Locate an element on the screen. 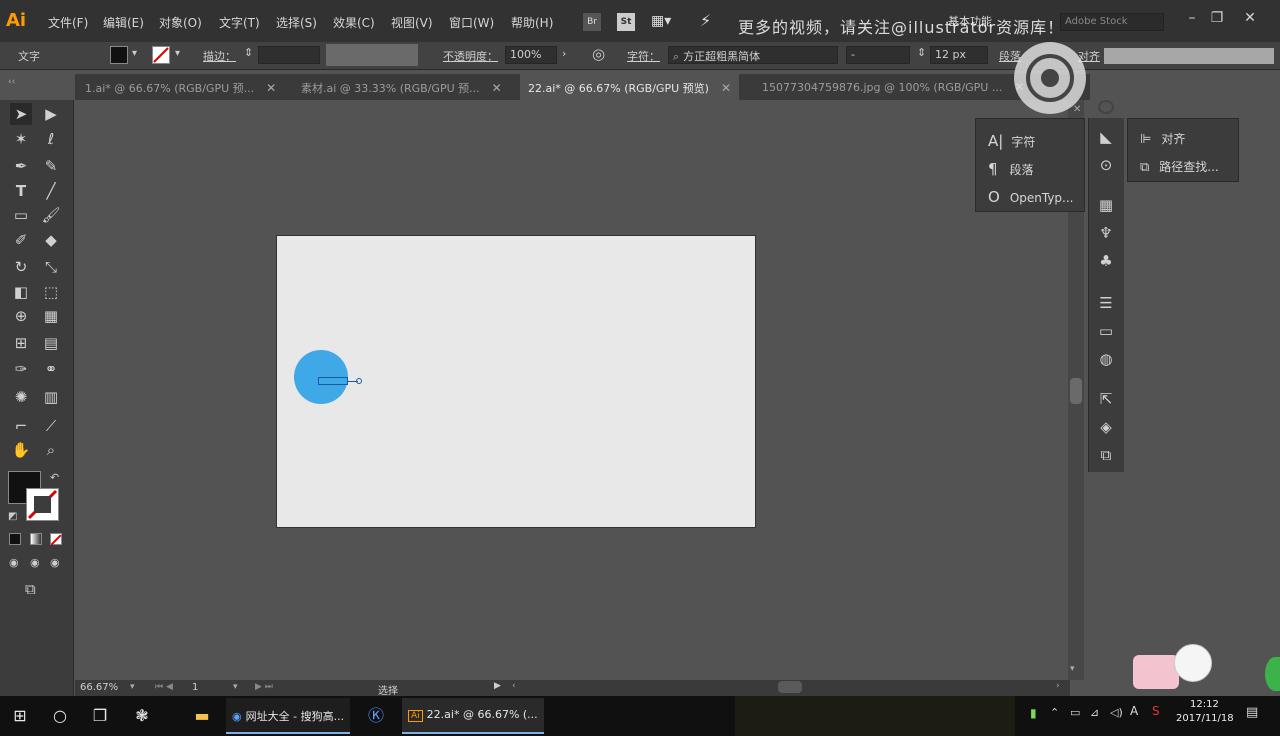 Image resolution: width=1280 pixels, height=736 pixels. menu-object: 对象(O) is located at coordinates (180, 22).